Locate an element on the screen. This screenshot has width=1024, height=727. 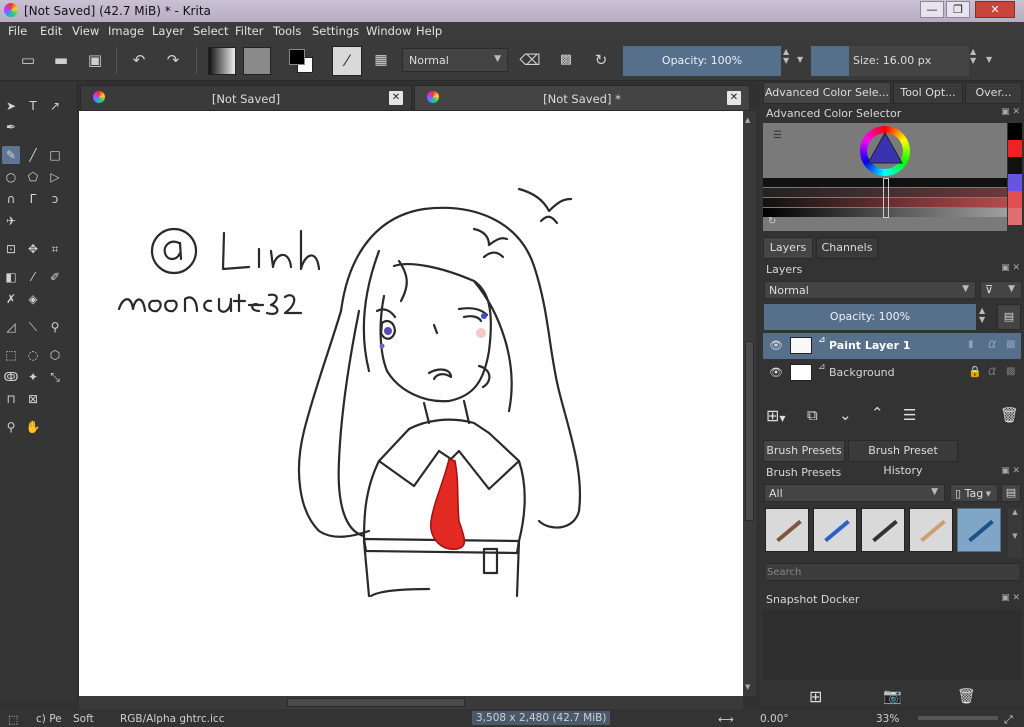
opacity-spin-icon: ▲ ▼ is located at coordinates (786, 56).